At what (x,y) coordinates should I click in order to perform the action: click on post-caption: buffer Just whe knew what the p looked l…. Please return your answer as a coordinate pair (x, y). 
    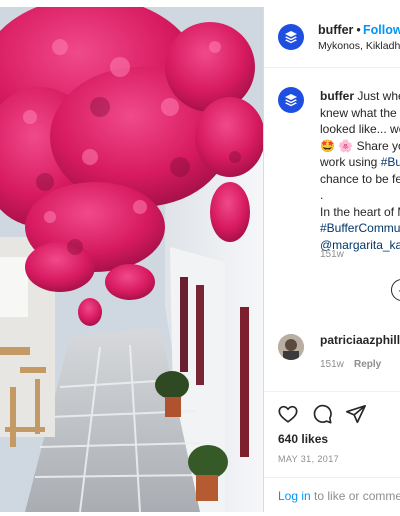
    Looking at the image, I should click on (360, 170).